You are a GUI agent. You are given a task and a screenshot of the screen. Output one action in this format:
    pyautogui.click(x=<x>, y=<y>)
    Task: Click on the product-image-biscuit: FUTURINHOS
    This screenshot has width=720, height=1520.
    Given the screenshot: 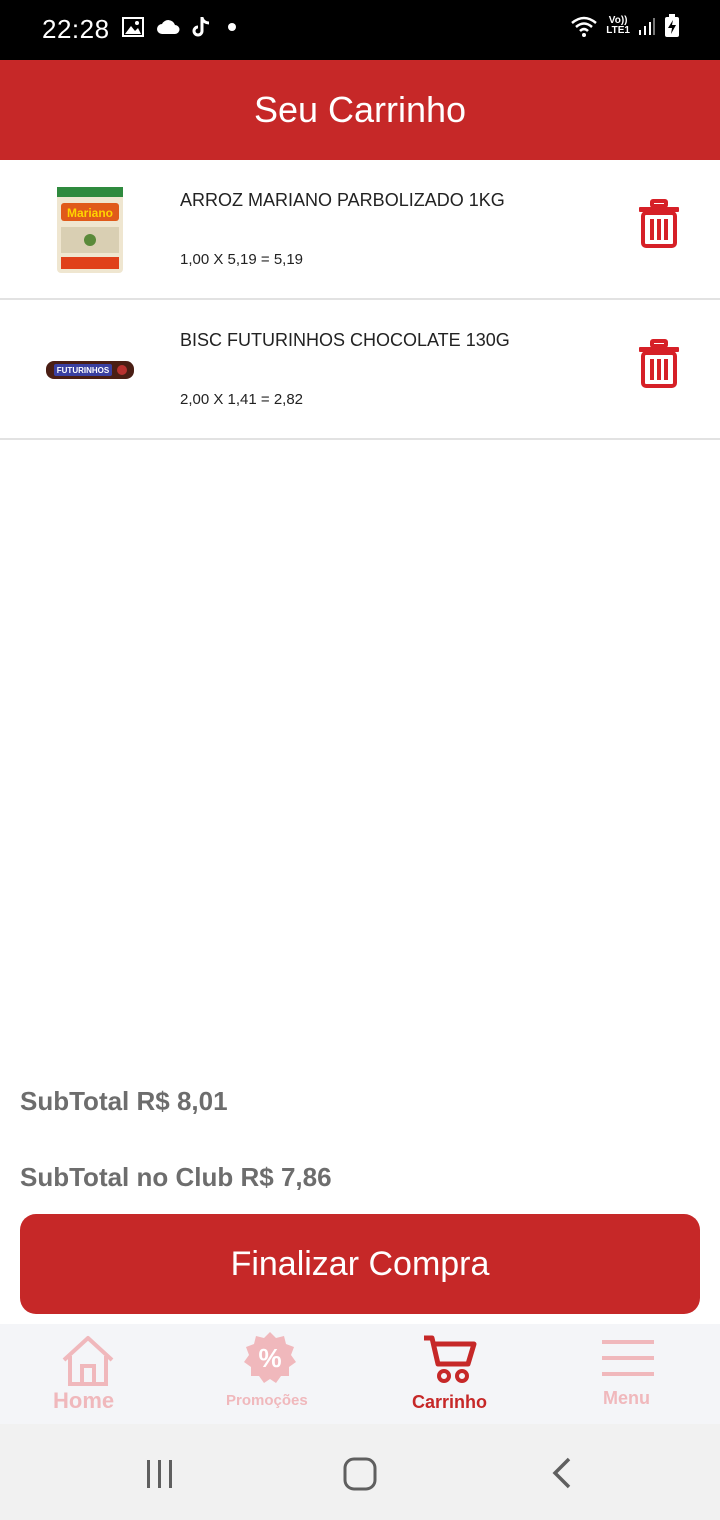 What is the action you would take?
    pyautogui.click(x=90, y=370)
    